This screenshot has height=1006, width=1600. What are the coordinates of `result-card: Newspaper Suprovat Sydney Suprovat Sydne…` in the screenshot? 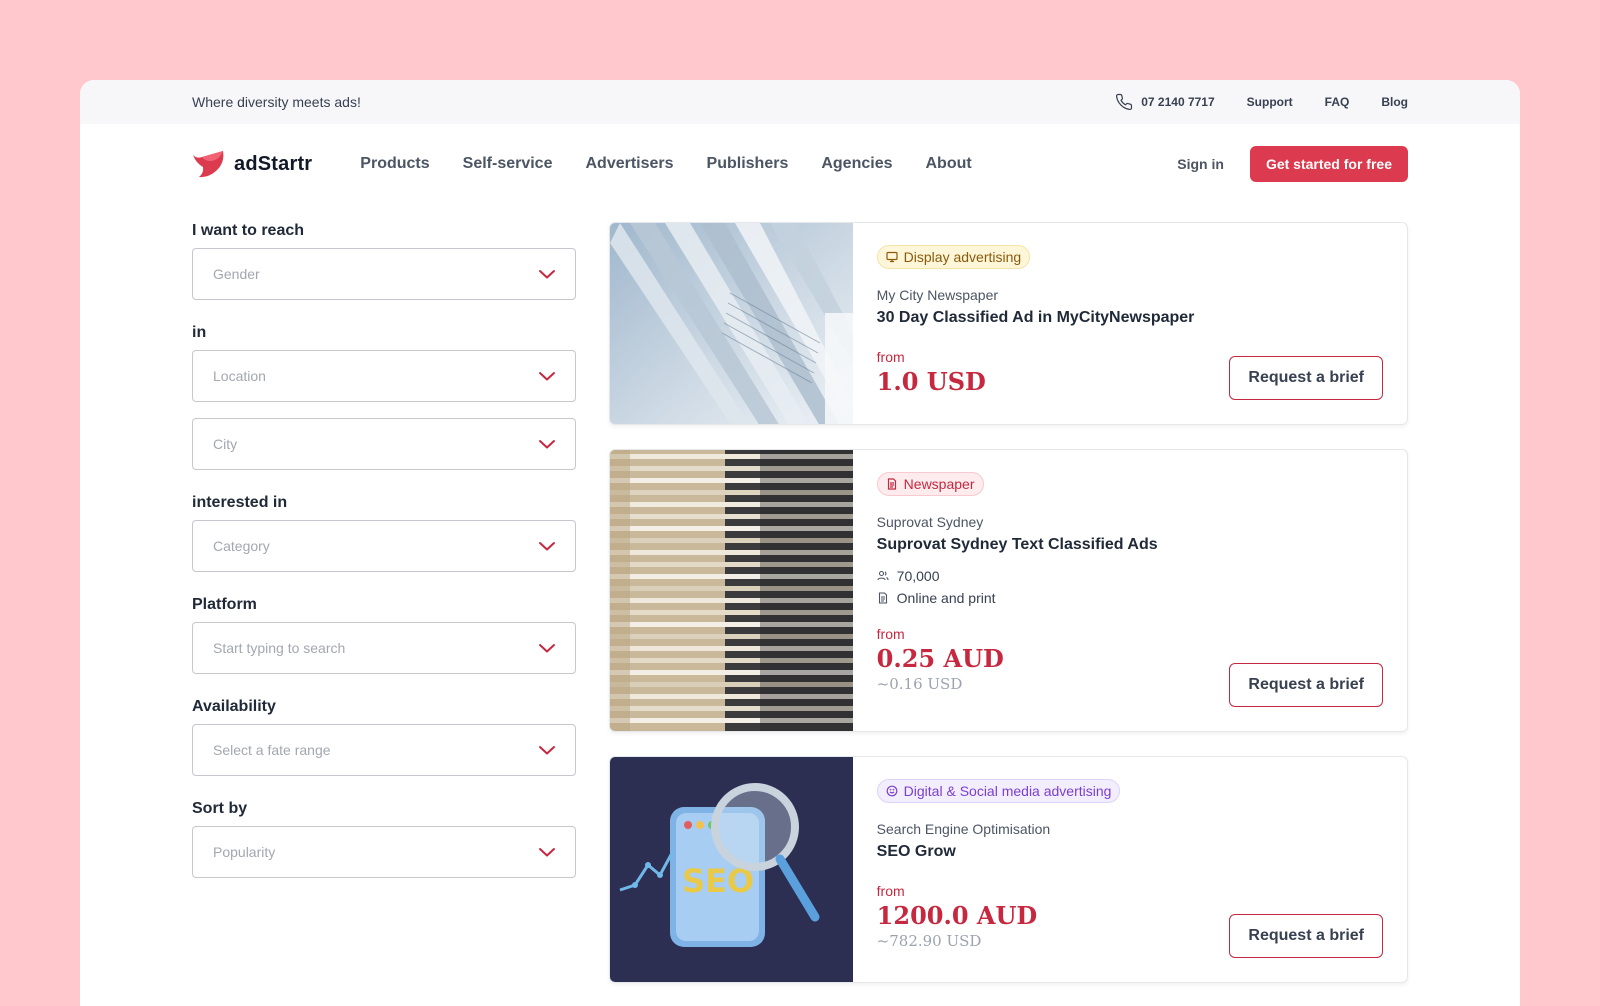 It's located at (1008, 590).